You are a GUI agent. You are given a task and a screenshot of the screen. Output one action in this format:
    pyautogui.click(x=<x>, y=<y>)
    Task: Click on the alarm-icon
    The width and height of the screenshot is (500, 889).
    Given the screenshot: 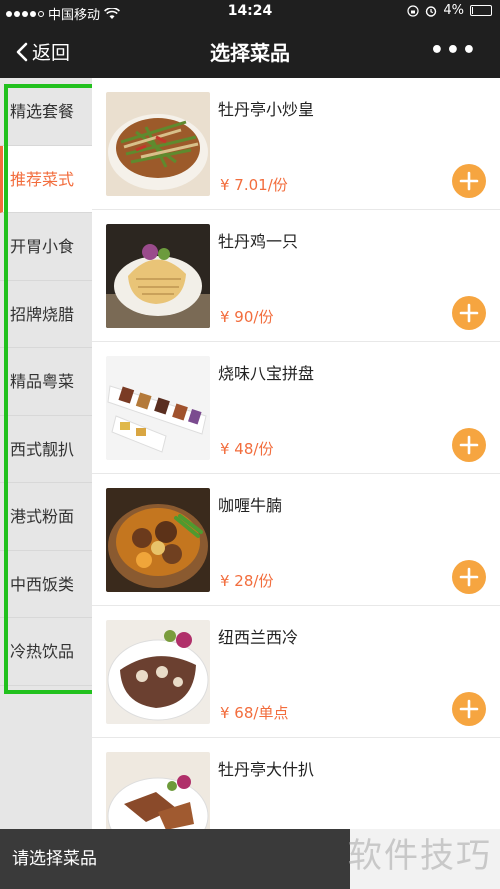 What is the action you would take?
    pyautogui.click(x=431, y=11)
    